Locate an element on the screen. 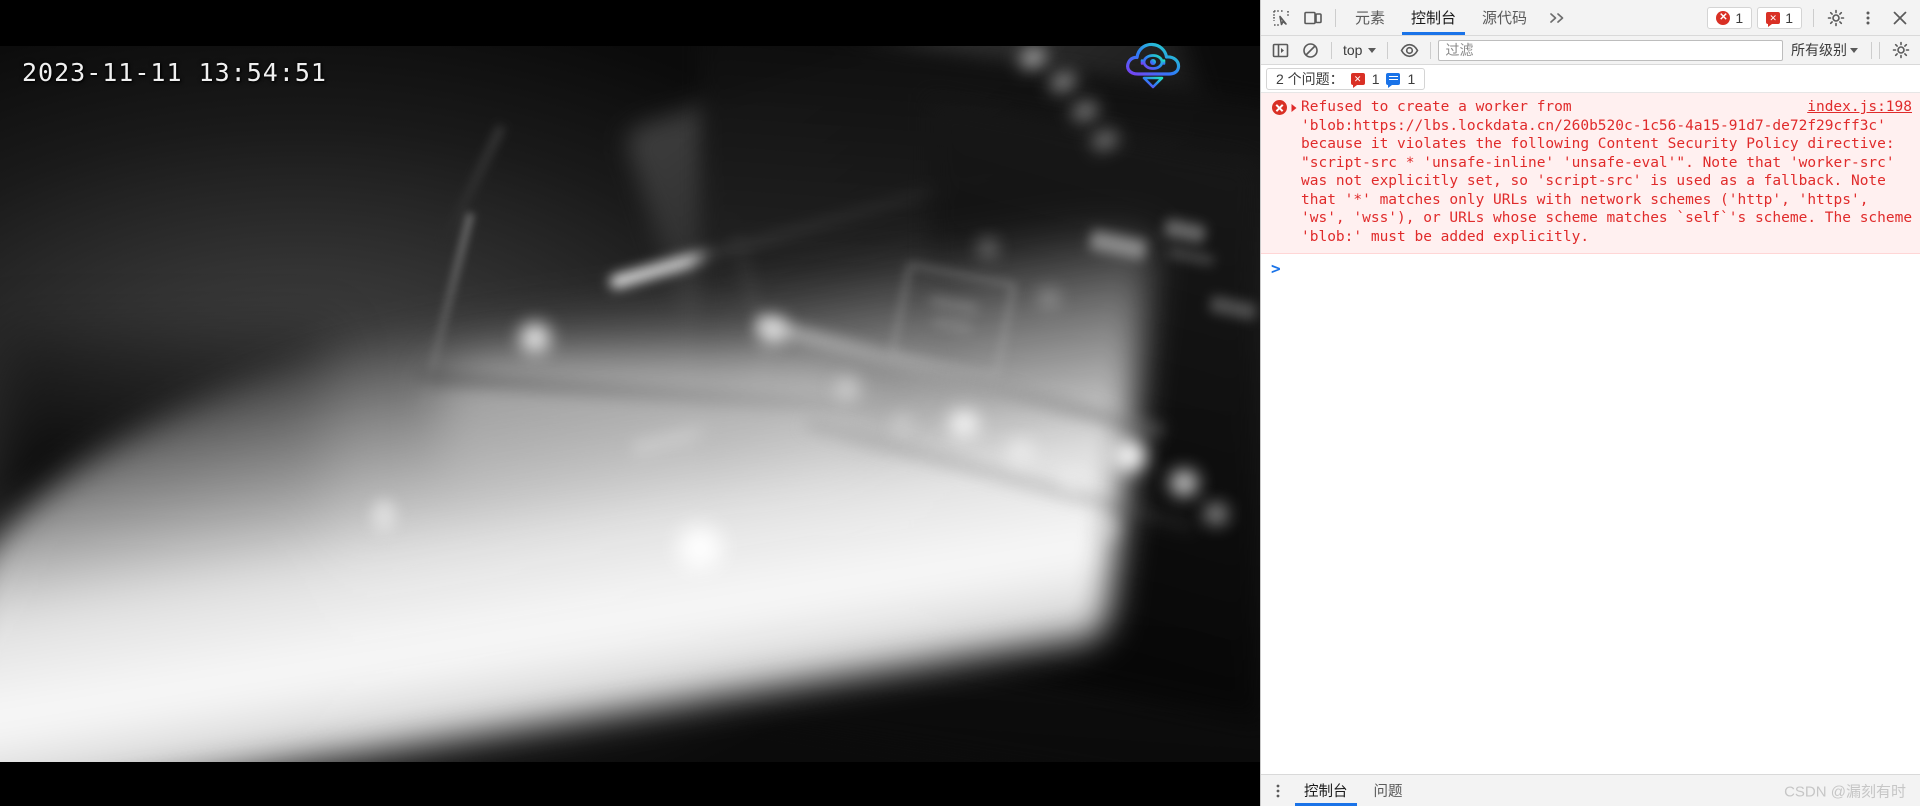 The image size is (1920, 806). tab-sources-label: 源代码 is located at coordinates (1505, 18).